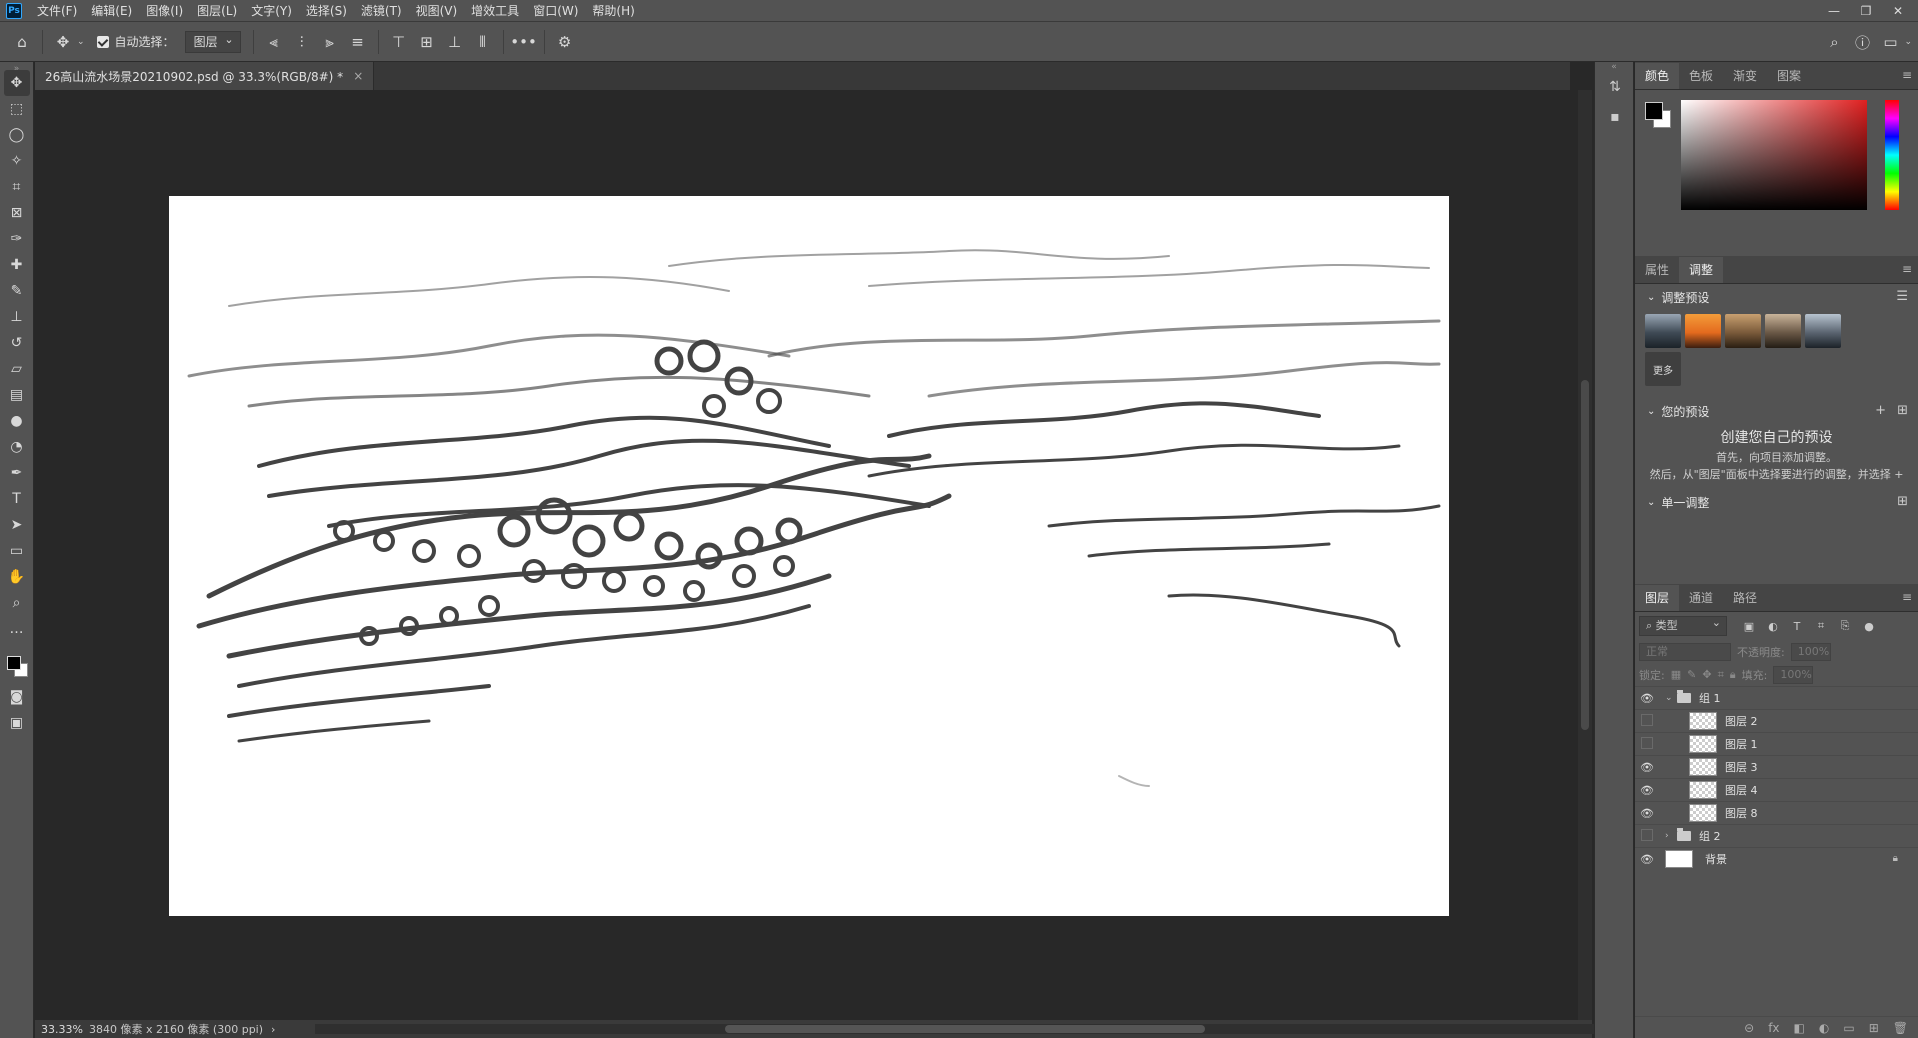 This screenshot has width=1918, height=1038. I want to click on eyedropper-icon: ✑, so click(17, 239).